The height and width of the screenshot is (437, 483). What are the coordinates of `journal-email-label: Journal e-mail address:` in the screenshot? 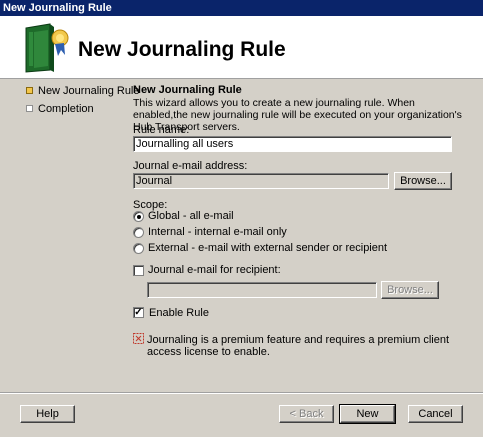 It's located at (190, 166).